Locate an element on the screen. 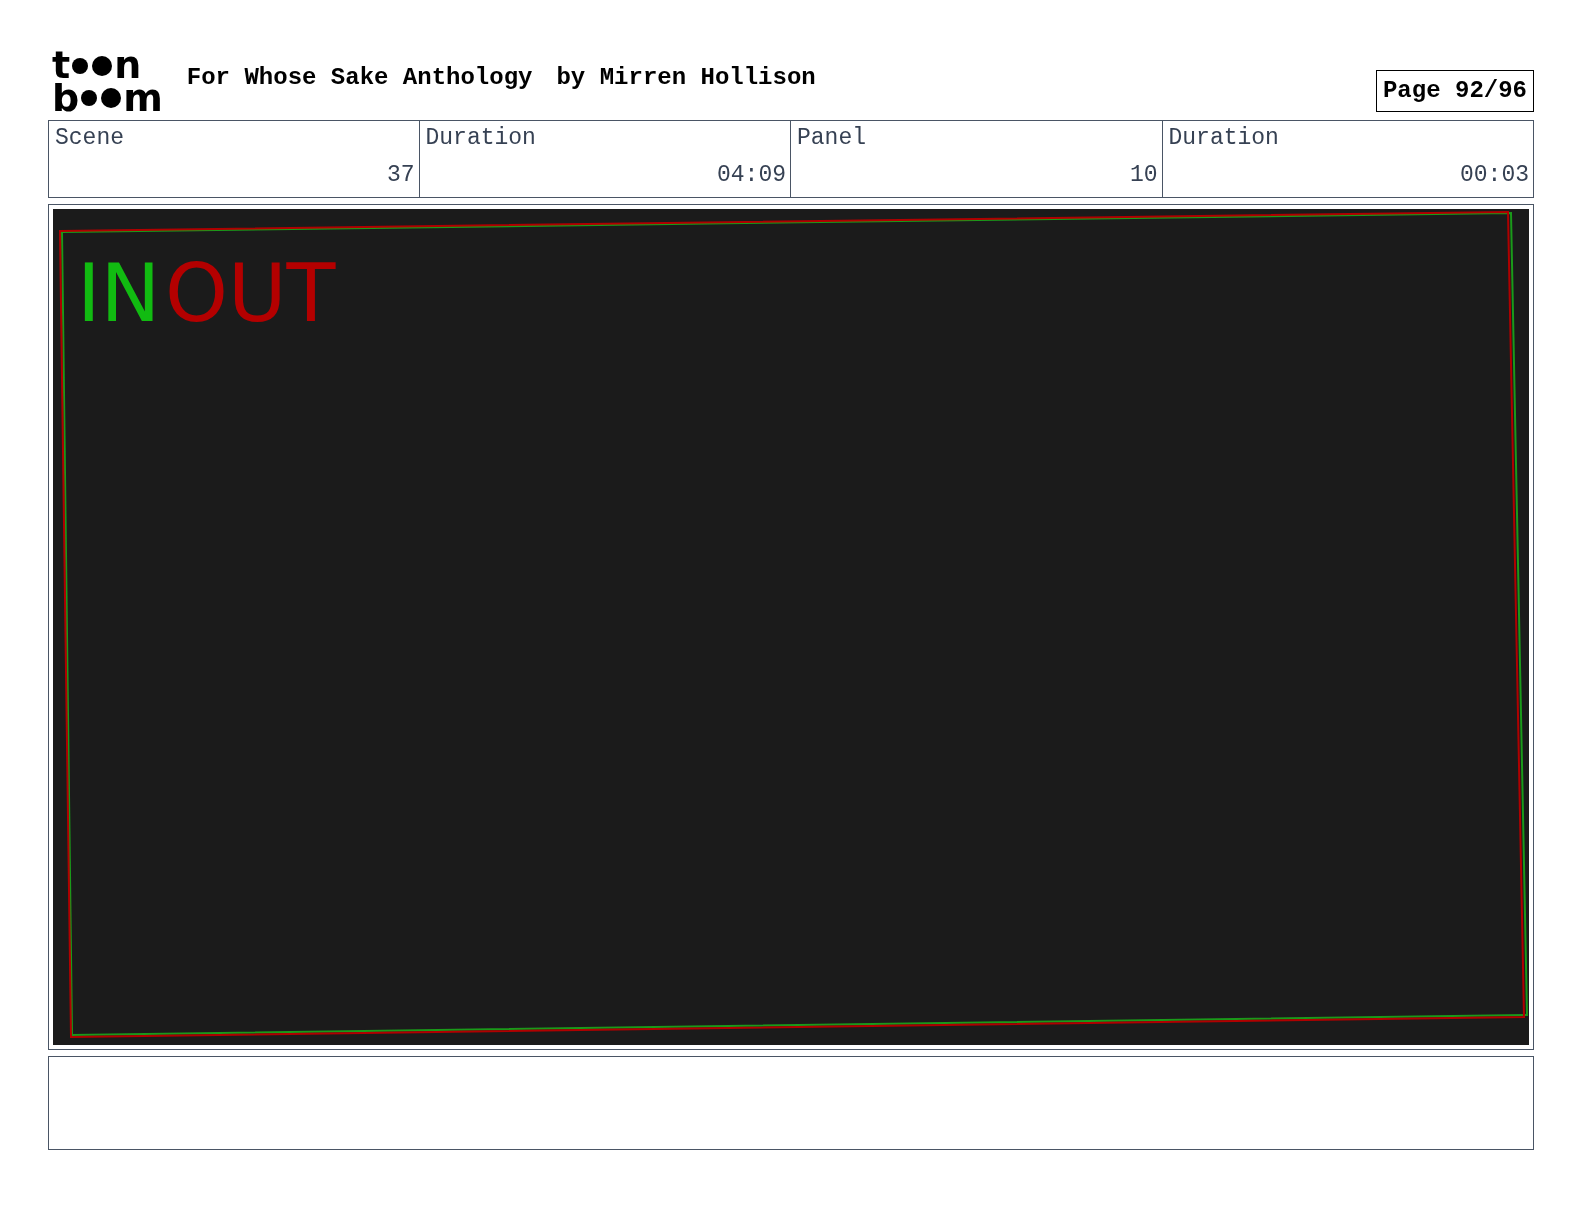 This screenshot has width=1584, height=1224. author: by Mirren Hollison is located at coordinates (686, 77).